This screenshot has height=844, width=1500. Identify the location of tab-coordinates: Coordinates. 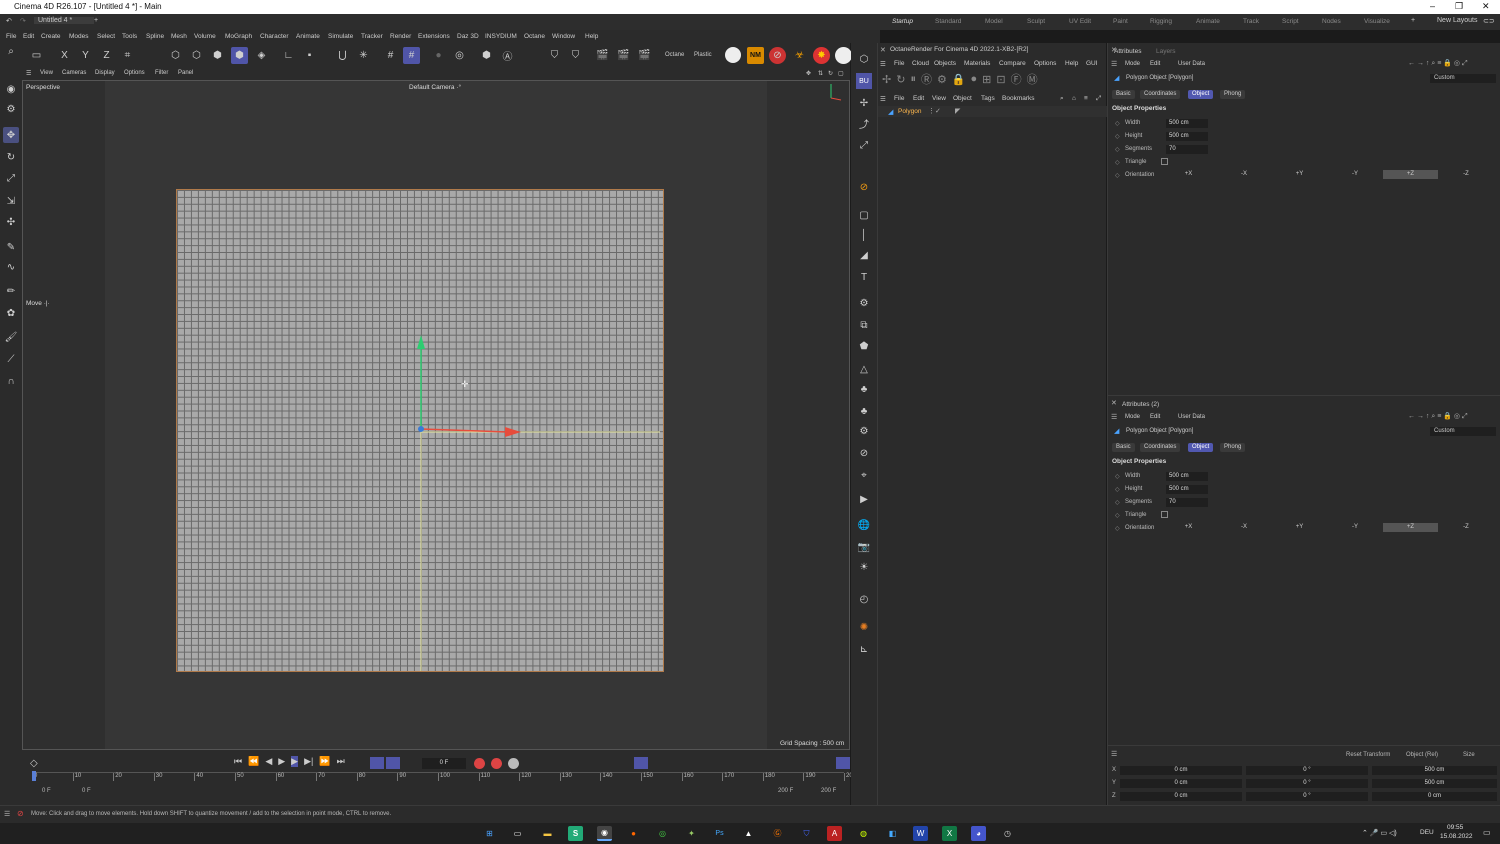
(1160, 94).